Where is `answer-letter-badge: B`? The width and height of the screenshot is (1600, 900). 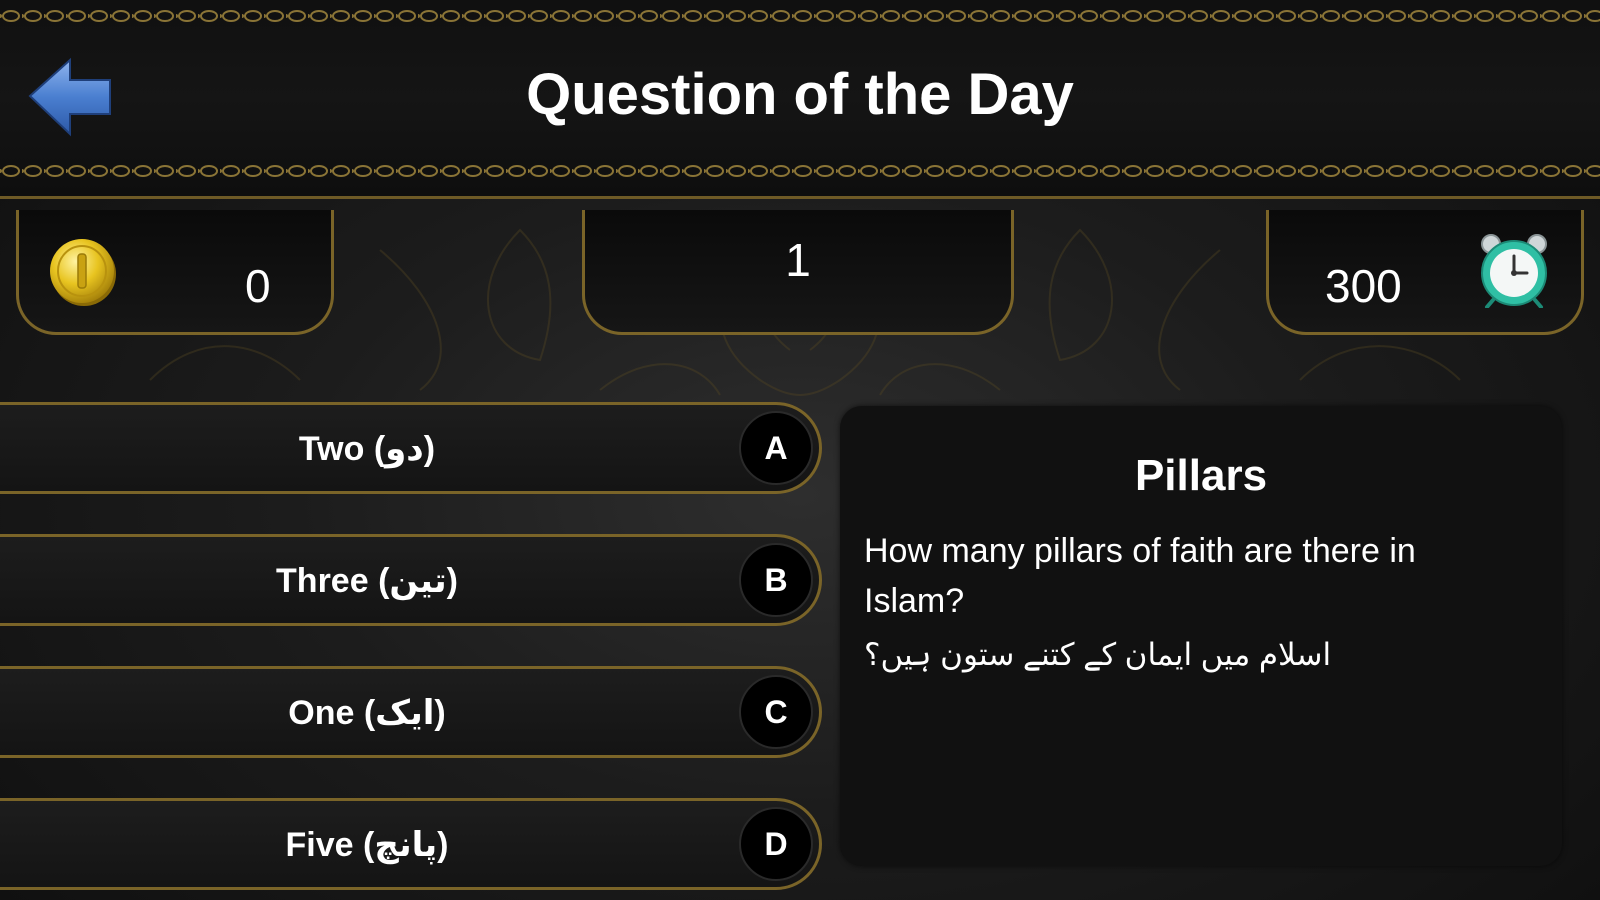 answer-letter-badge: B is located at coordinates (776, 580).